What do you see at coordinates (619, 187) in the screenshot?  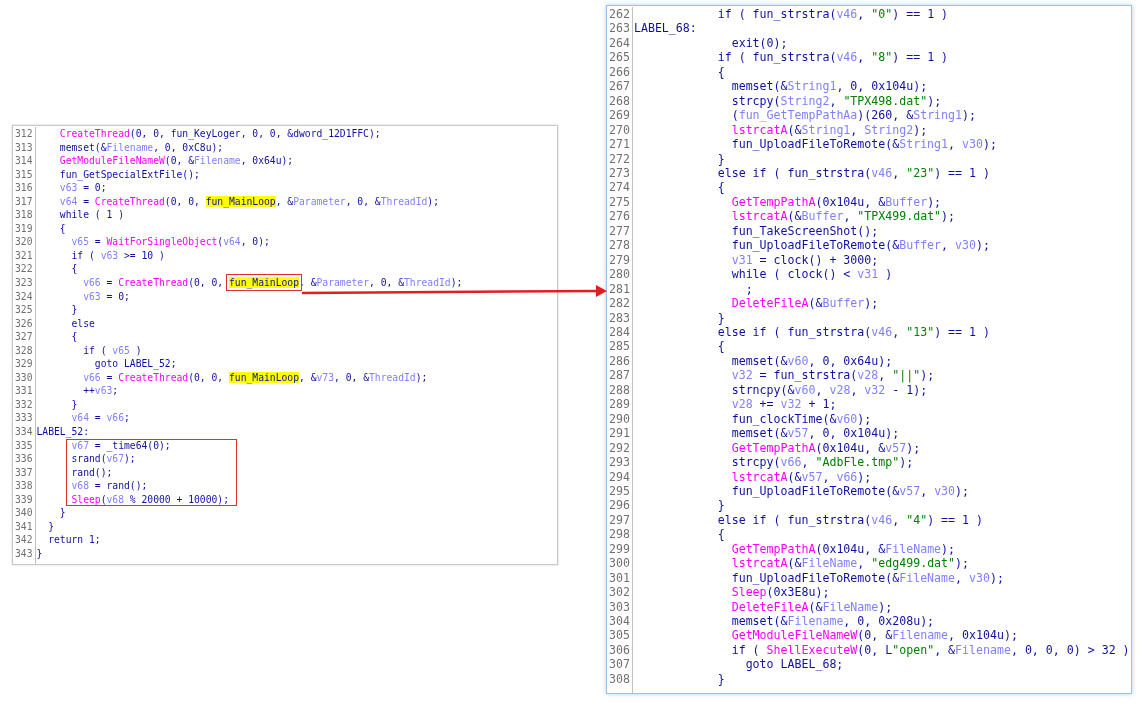 I see `line-number: 274` at bounding box center [619, 187].